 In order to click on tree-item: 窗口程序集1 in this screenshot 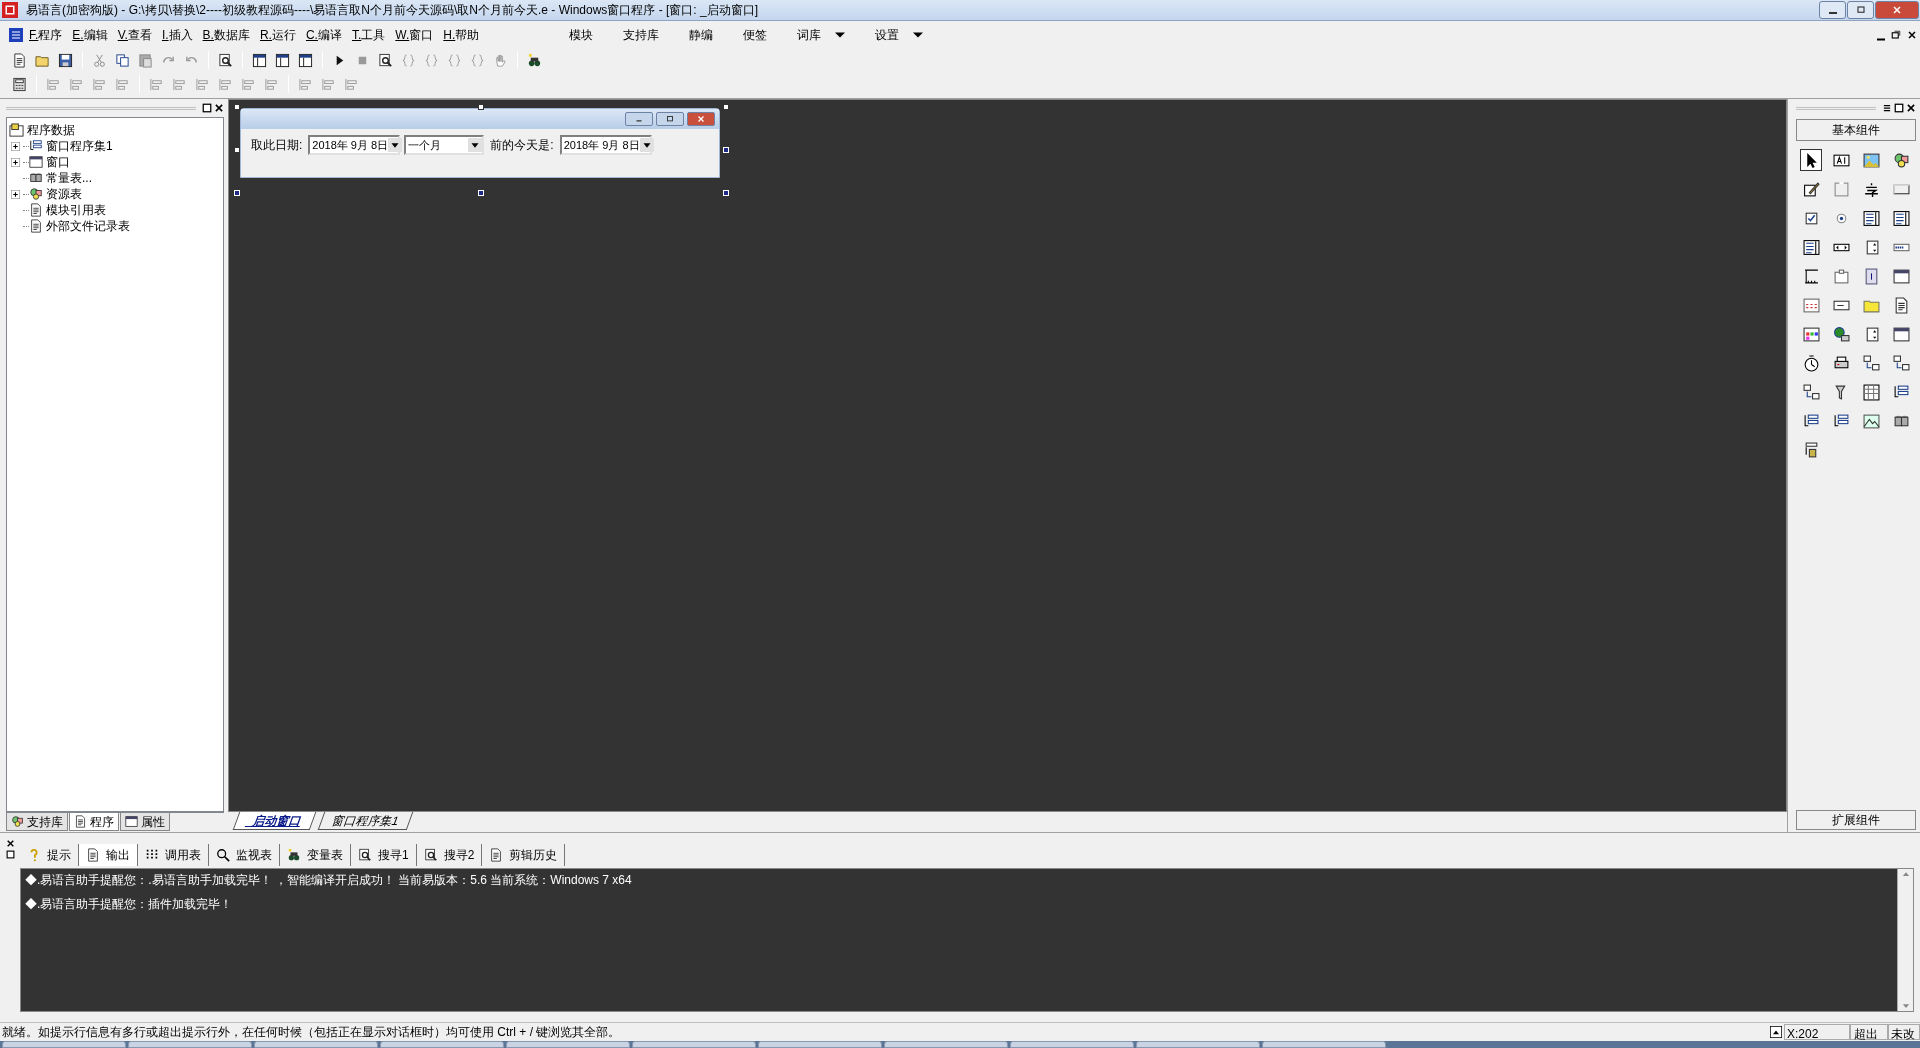, I will do `click(79, 146)`.